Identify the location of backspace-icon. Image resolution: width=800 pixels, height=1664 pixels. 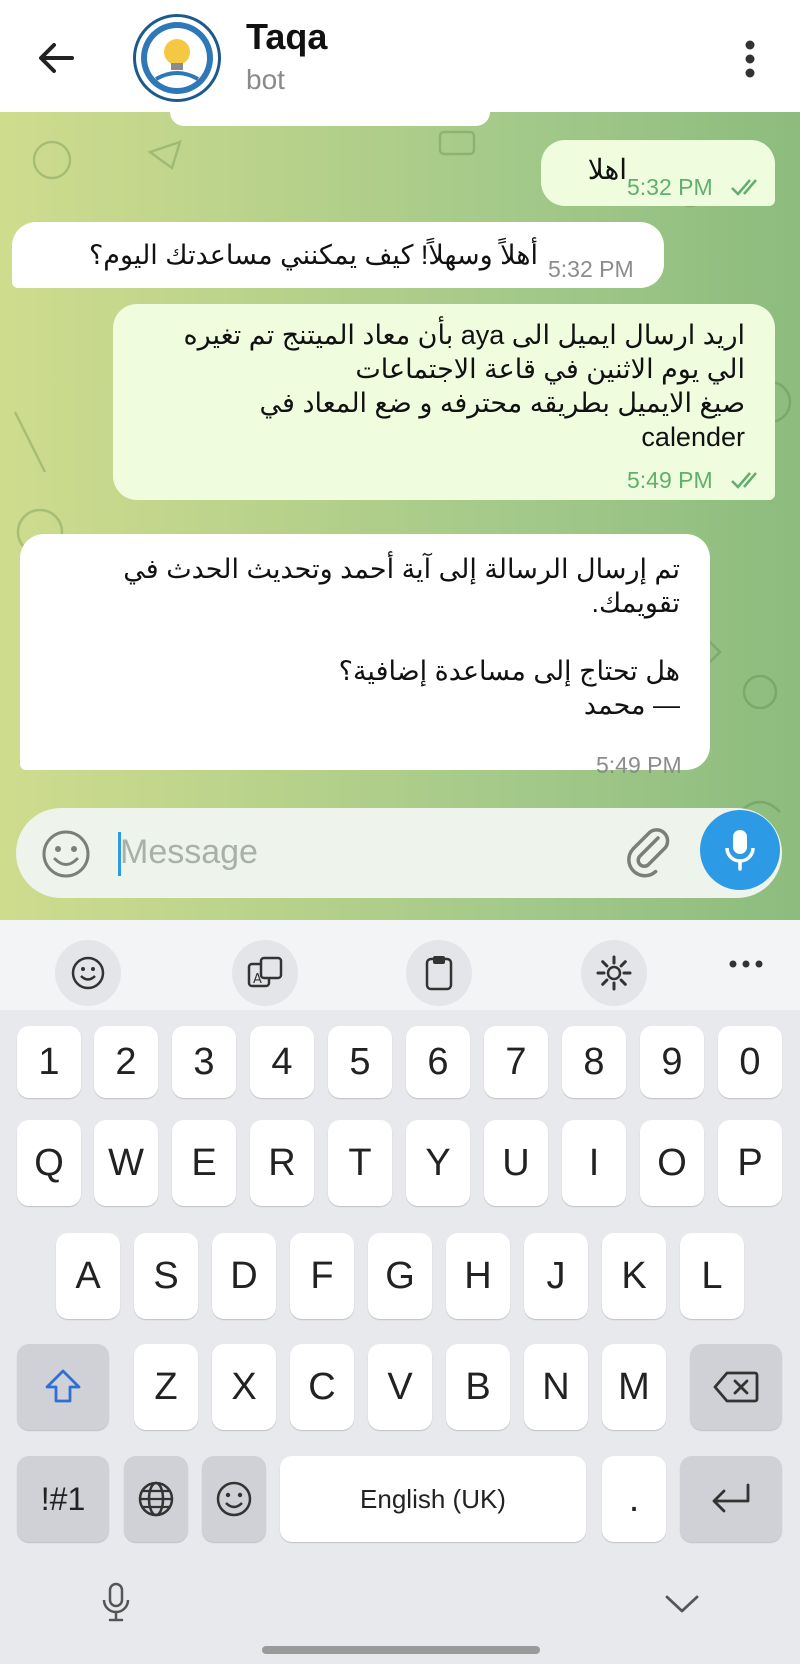
(736, 1387).